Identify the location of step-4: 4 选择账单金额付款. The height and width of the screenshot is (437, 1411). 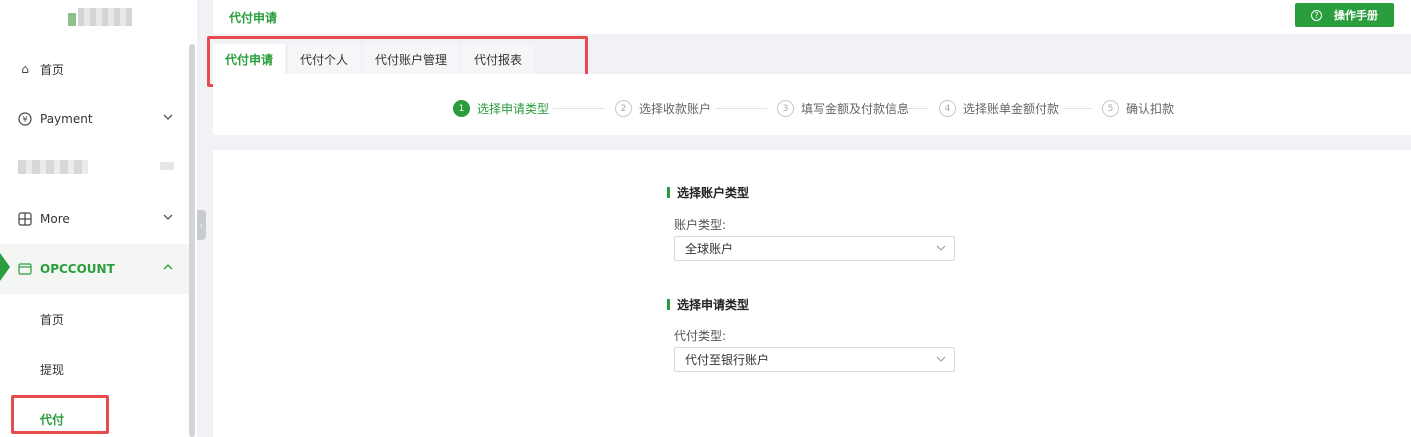
(999, 108).